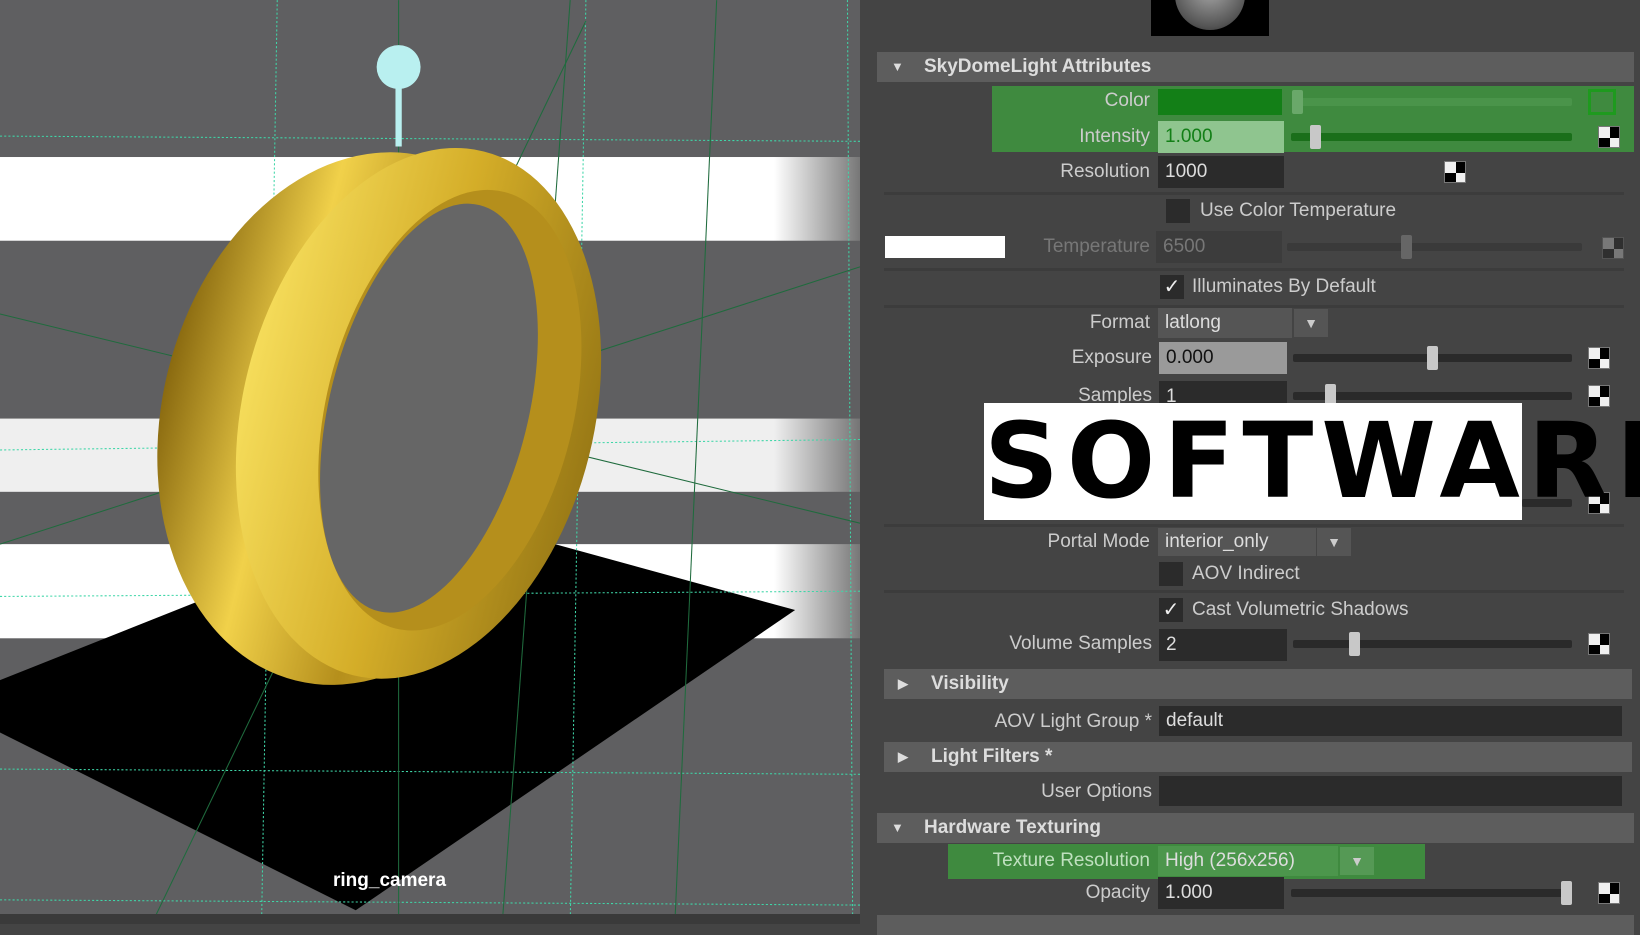 The width and height of the screenshot is (1640, 935). I want to click on user-options-field, so click(1390, 791).